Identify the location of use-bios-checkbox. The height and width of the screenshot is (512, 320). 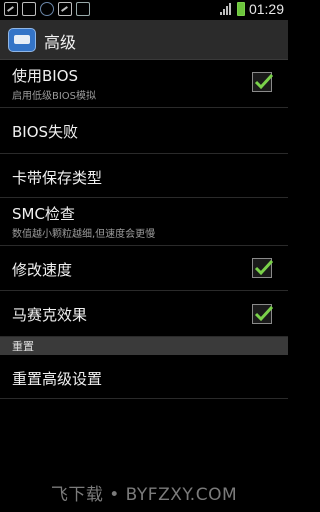
(263, 82).